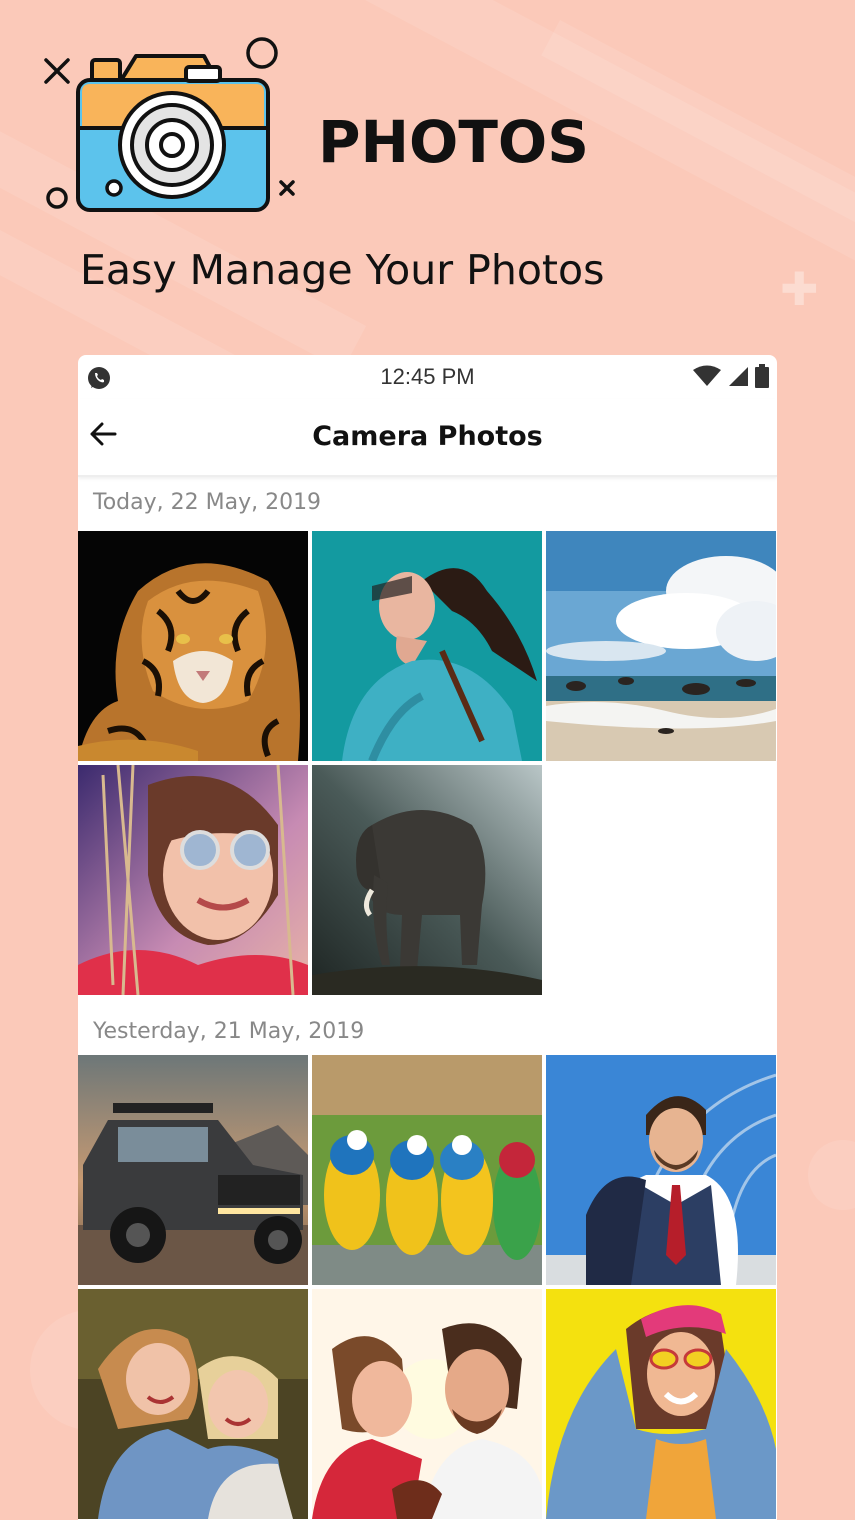 This screenshot has height=1520, width=855. I want to click on tagline: Easy Manage Your Photos, so click(342, 270).